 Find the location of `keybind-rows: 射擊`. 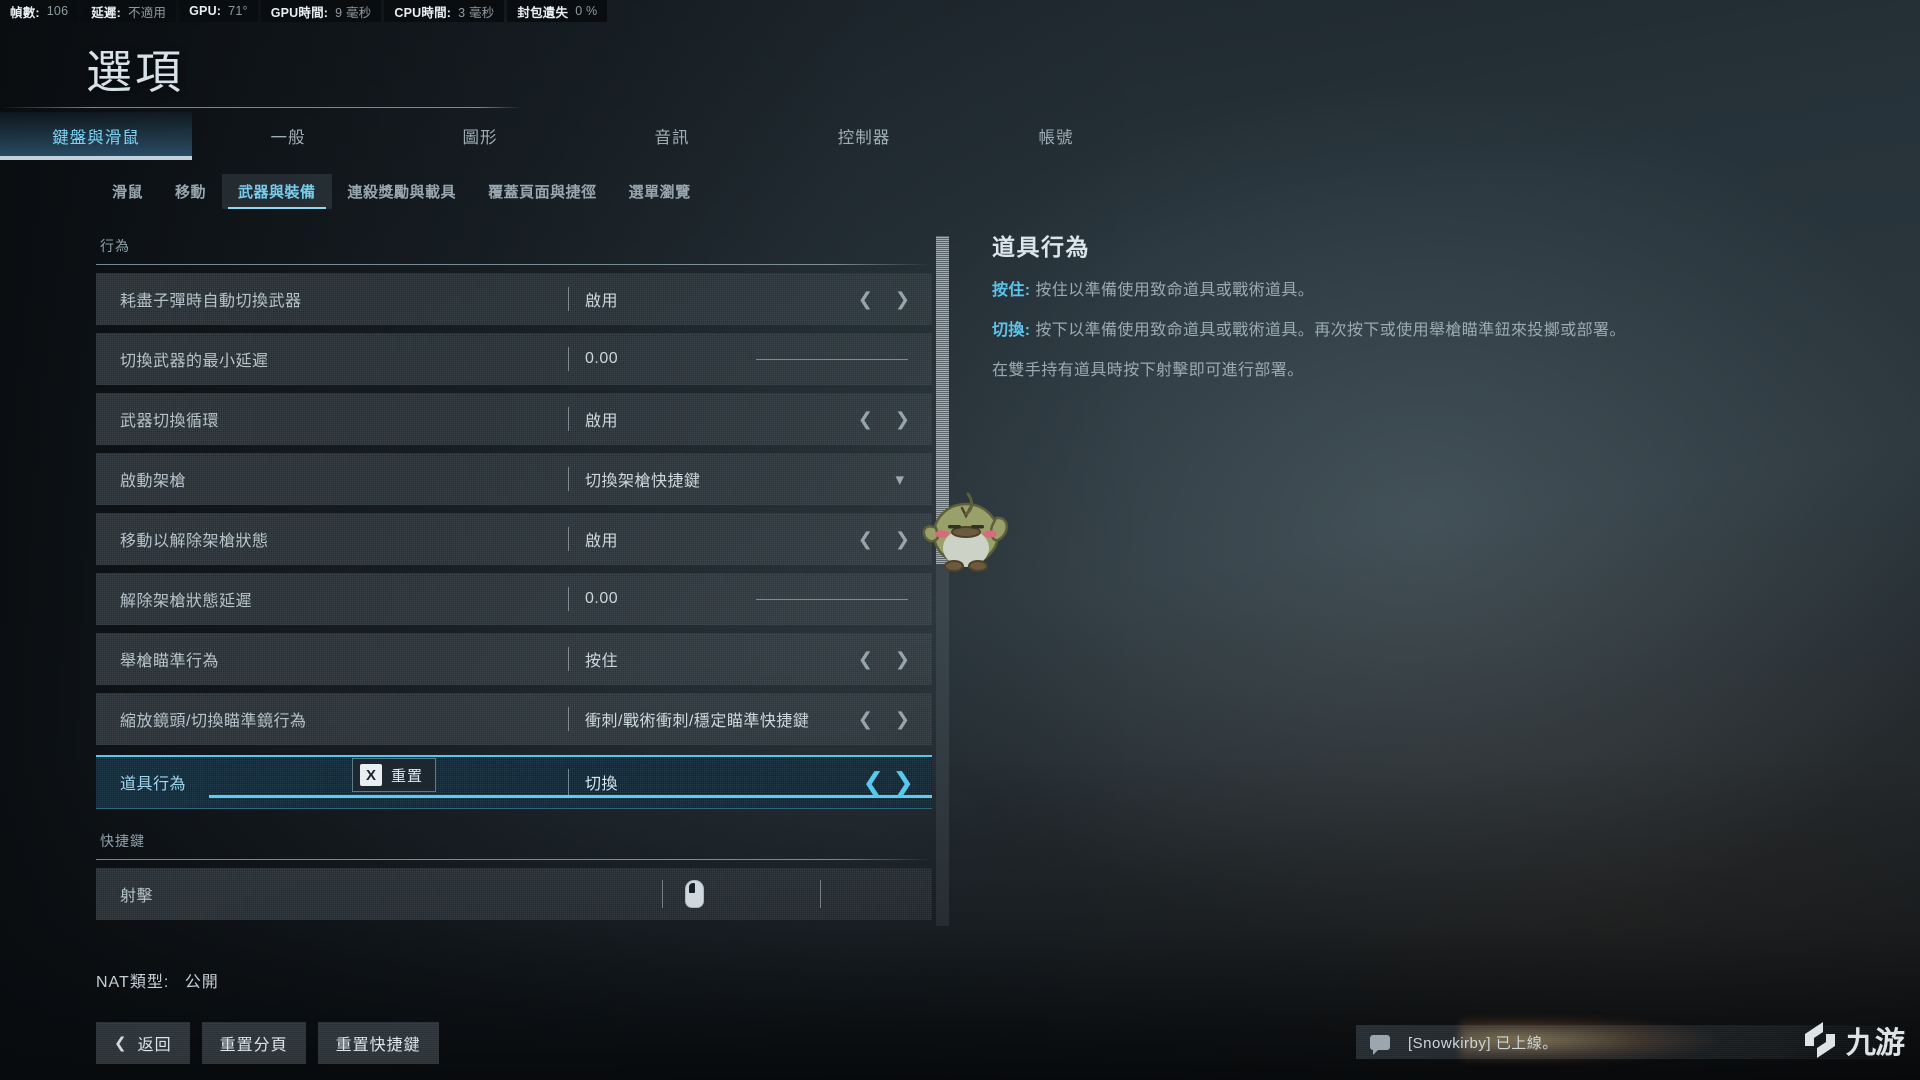

keybind-rows: 射擊 is located at coordinates (514, 894).